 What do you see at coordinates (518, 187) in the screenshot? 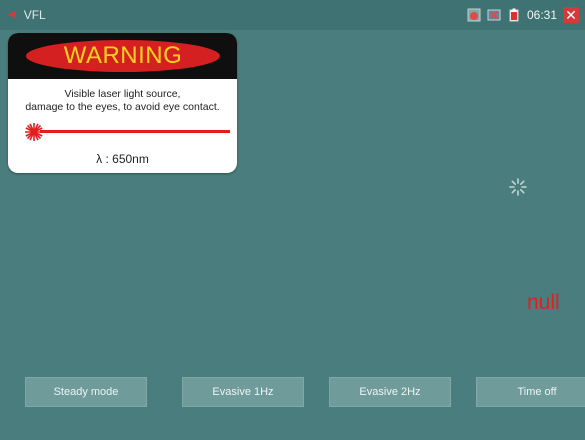
I see `loading-spinner-icon` at bounding box center [518, 187].